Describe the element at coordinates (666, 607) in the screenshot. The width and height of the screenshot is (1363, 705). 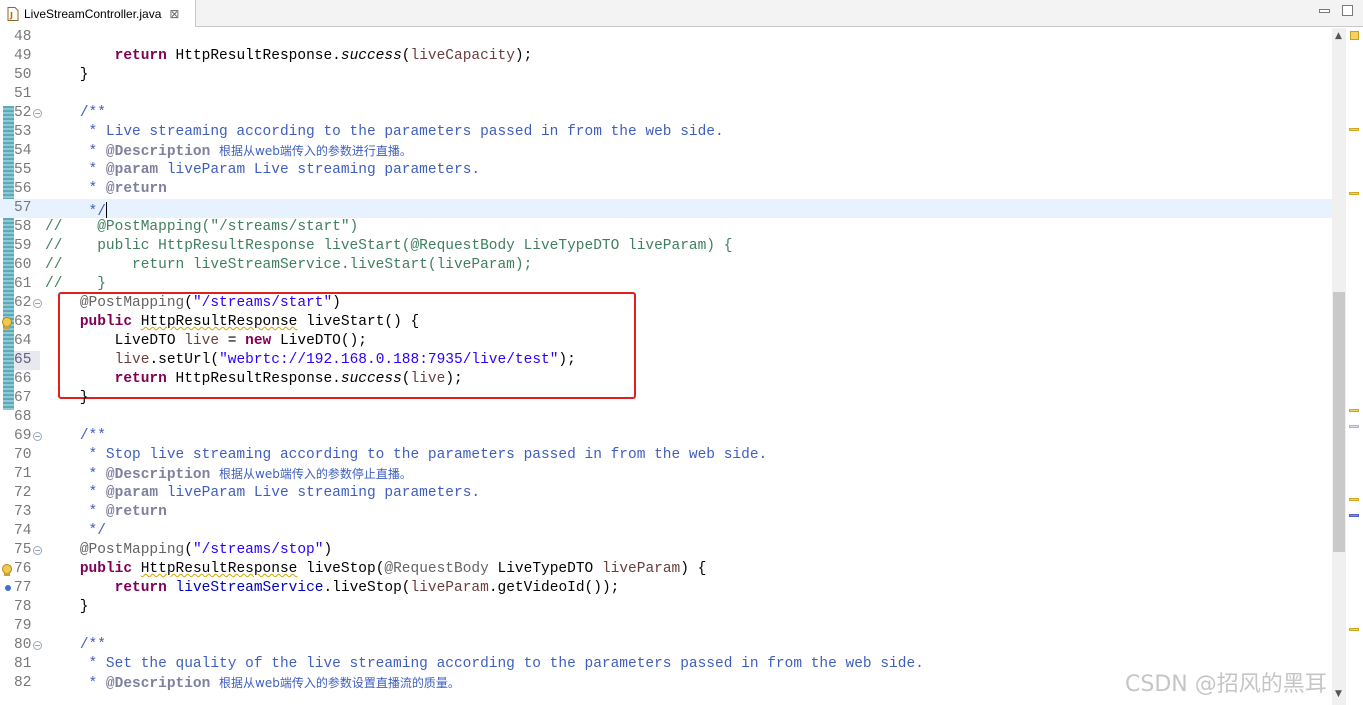
I see `code-line: 78 }` at that location.